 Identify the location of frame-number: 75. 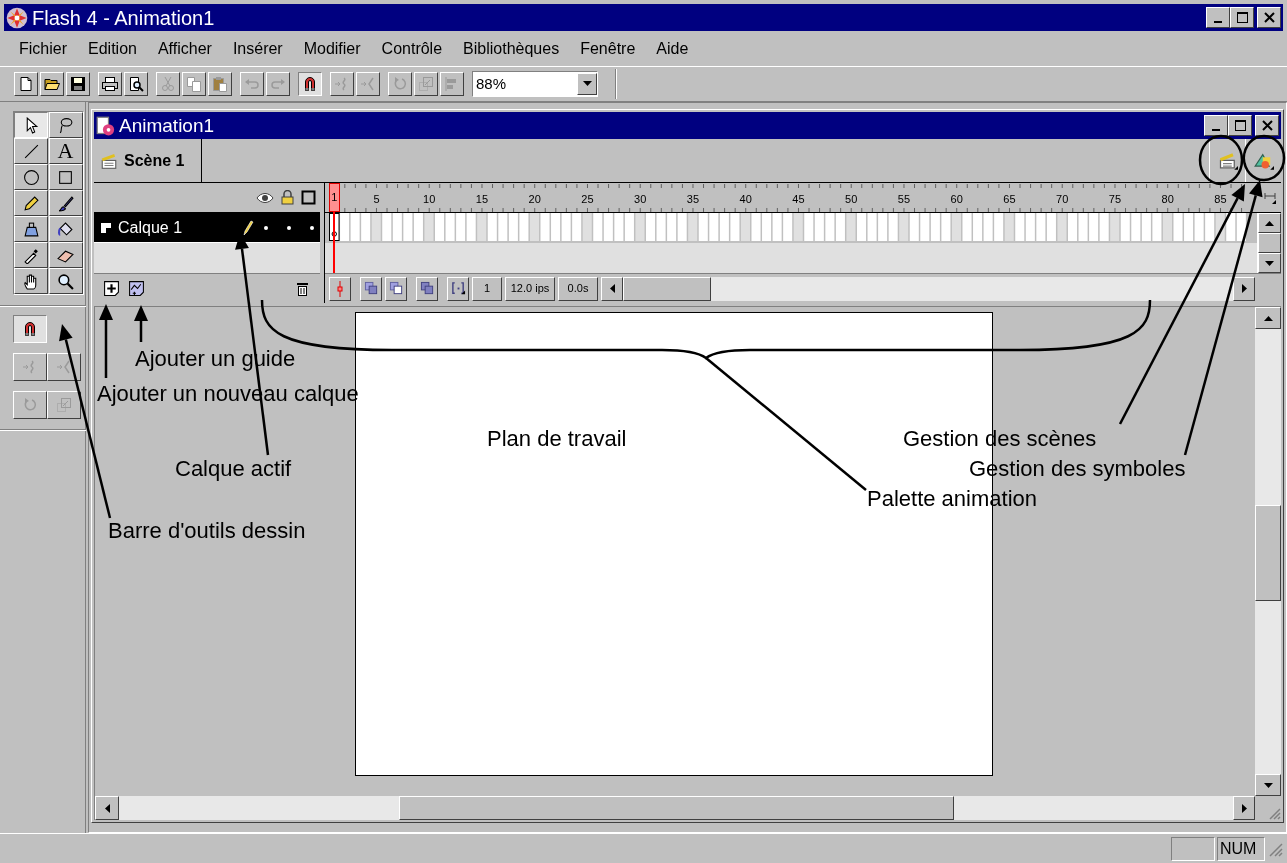
(1114, 199).